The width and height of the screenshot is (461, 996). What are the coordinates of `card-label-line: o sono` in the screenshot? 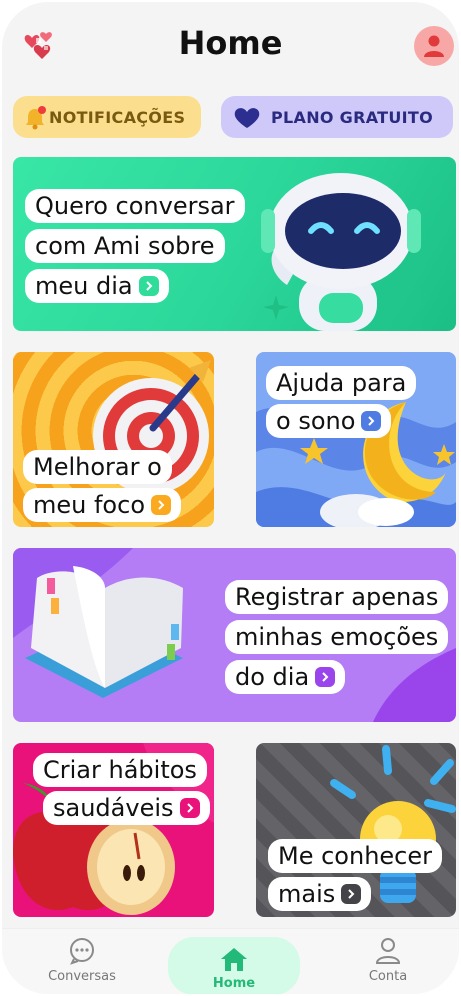 It's located at (329, 421).